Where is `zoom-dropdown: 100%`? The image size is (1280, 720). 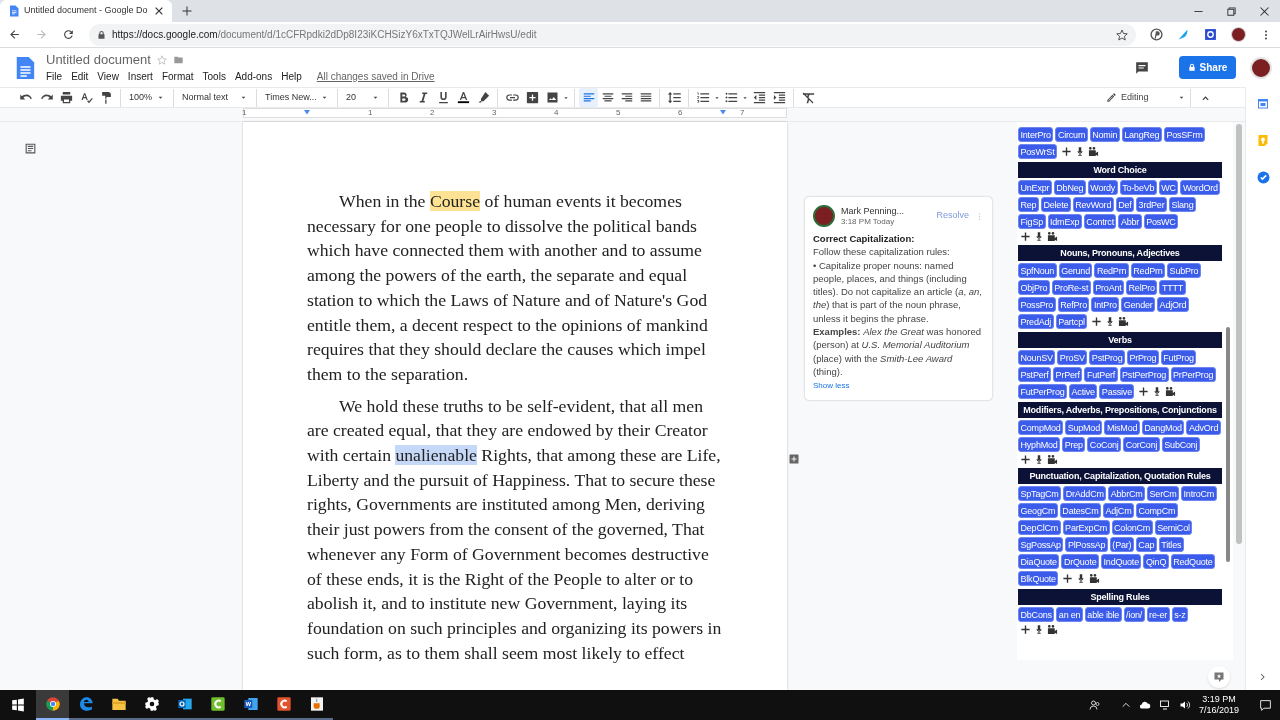 zoom-dropdown: 100% is located at coordinates (147, 97).